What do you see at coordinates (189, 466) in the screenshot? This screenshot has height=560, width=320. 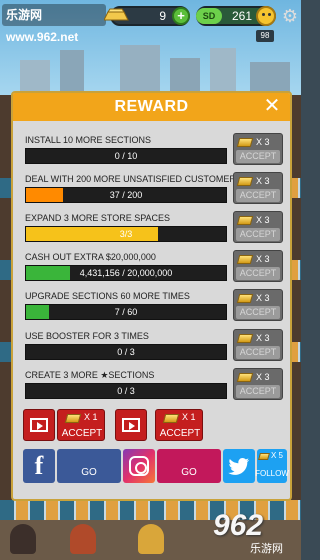 I see `instagram-go-button: GO` at bounding box center [189, 466].